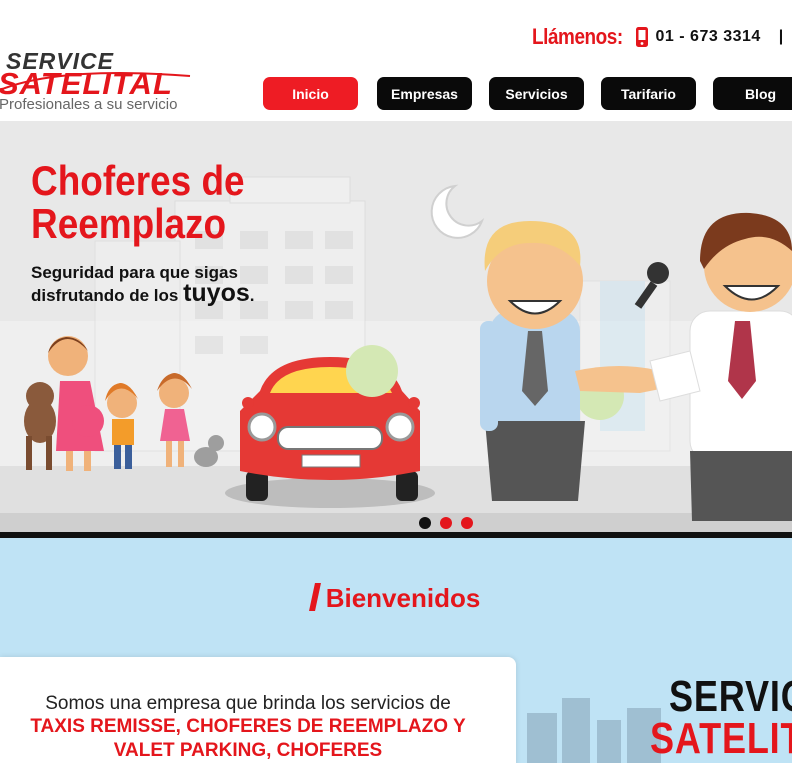 Image resolution: width=792 pixels, height=763 pixels. What do you see at coordinates (248, 750) in the screenshot?
I see `about-text-line-3: VALET PARKING, CHOFERES` at bounding box center [248, 750].